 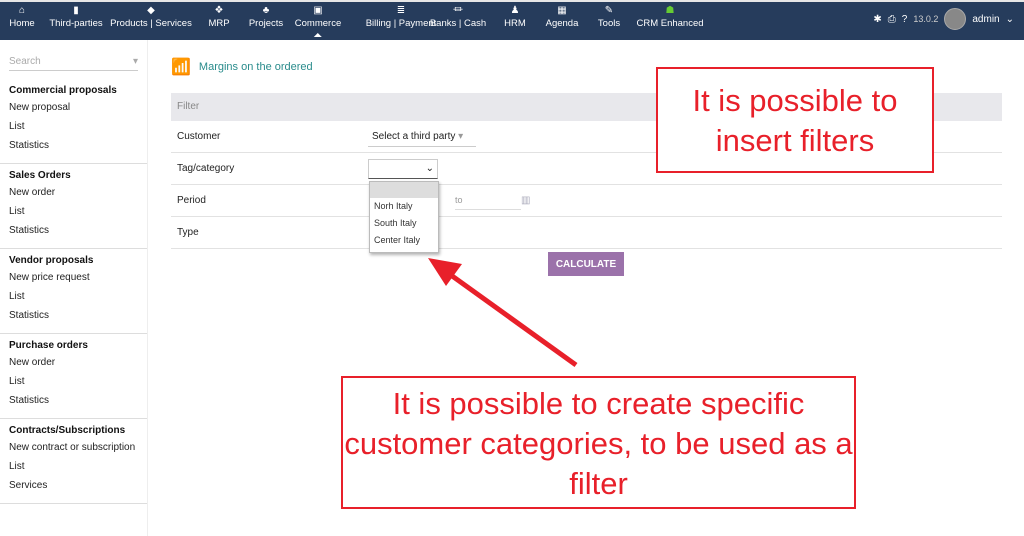 I want to click on coins-icon: ≣, so click(x=401, y=10).